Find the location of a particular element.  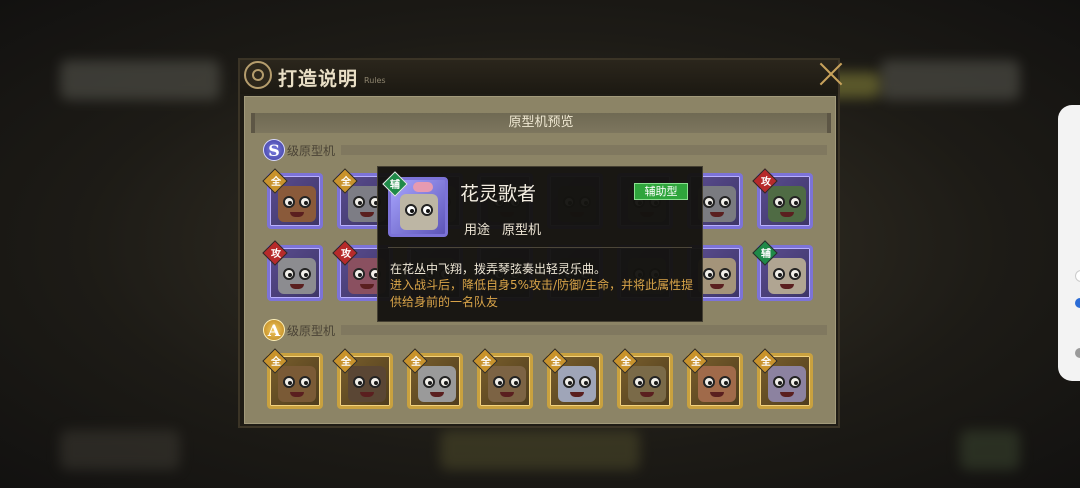

s-tier-label: S 级原型机 is located at coordinates (299, 150).